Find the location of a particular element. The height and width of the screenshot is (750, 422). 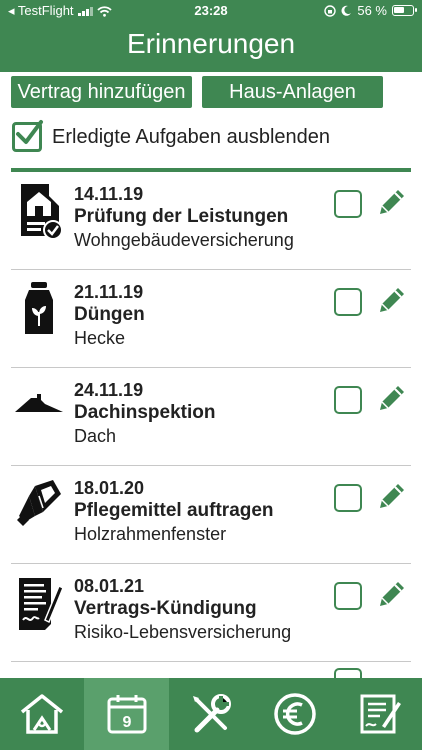

calendar-day: 9 is located at coordinates (126, 722).